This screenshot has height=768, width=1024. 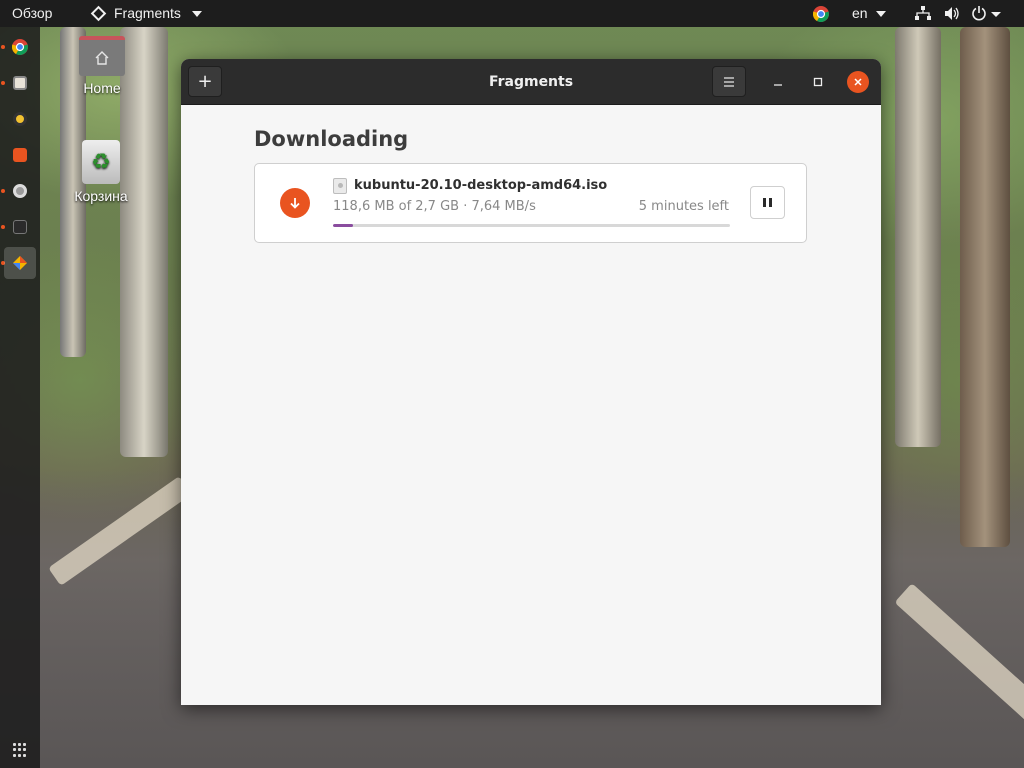 What do you see at coordinates (205, 81) in the screenshot?
I see `add-torrent-button: +` at bounding box center [205, 81].